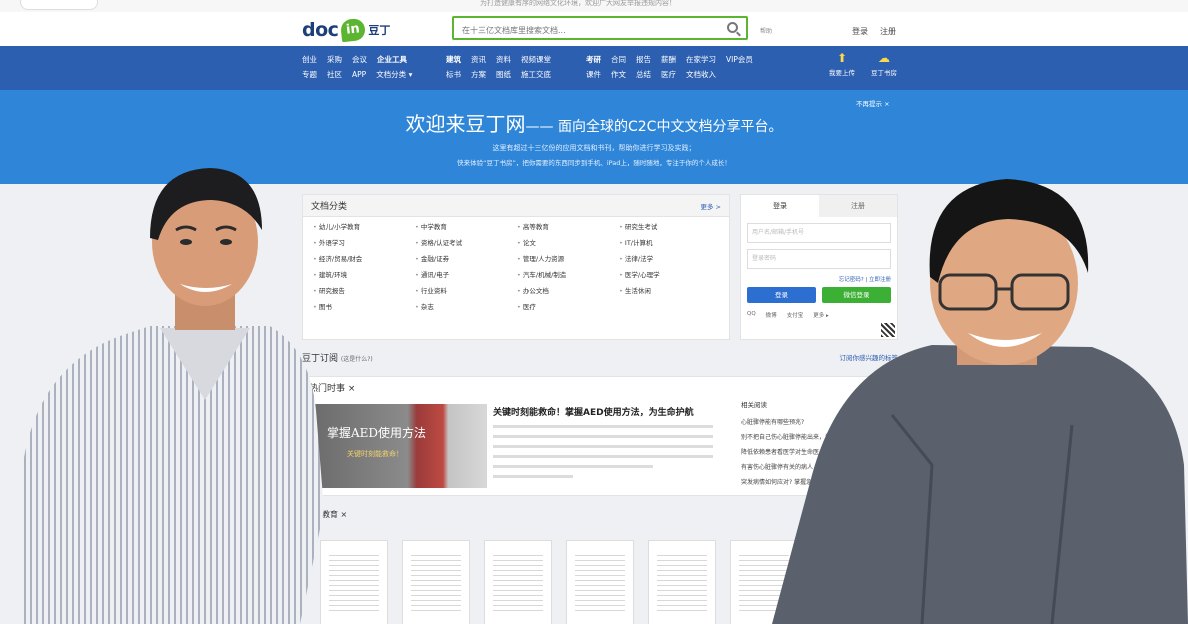 This screenshot has width=1188, height=624. Describe the element at coordinates (334, 59) in the screenshot. I see `nav-item: 采购` at that location.